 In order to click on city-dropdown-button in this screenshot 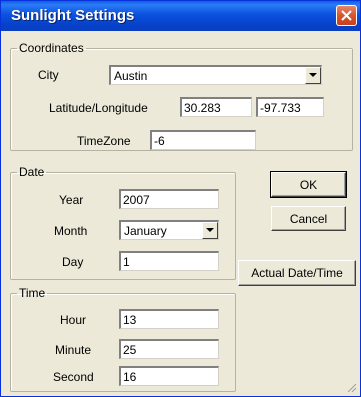, I will do `click(313, 75)`.